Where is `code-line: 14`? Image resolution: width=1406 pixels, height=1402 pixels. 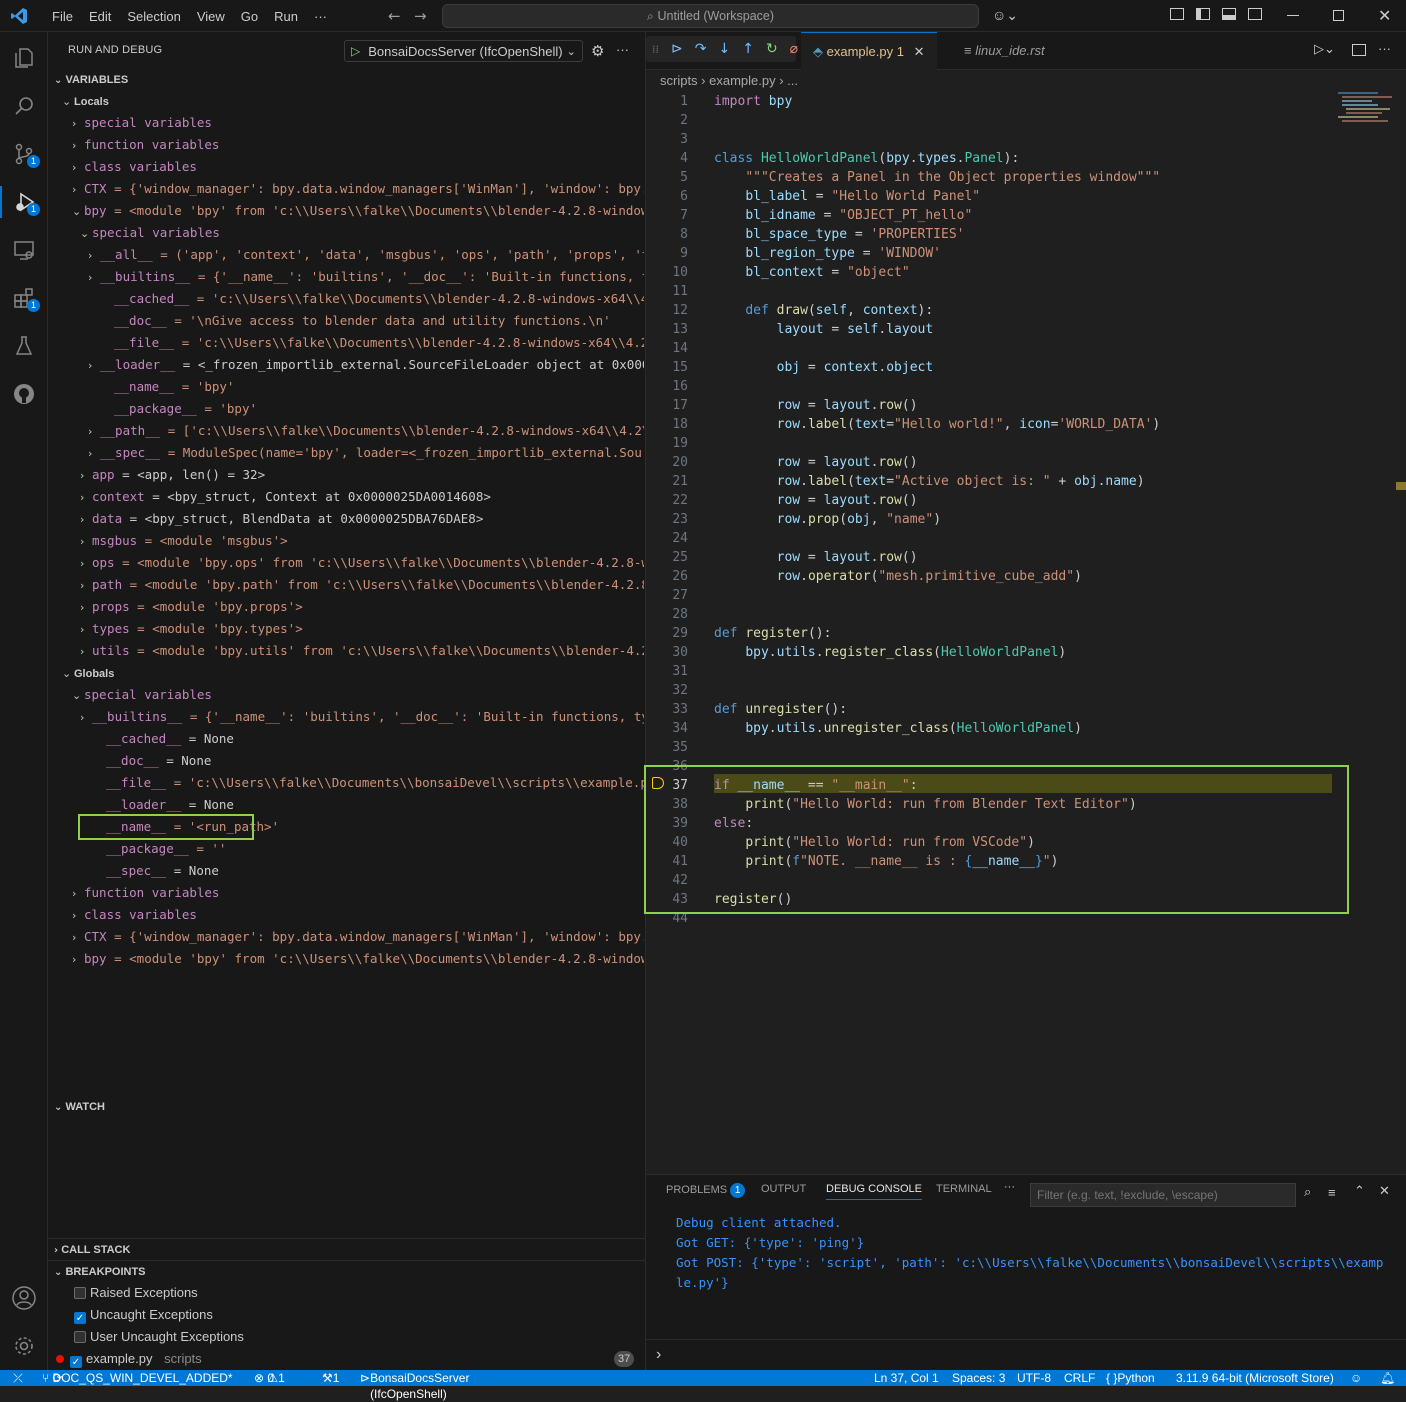
code-line: 14 is located at coordinates (996, 348).